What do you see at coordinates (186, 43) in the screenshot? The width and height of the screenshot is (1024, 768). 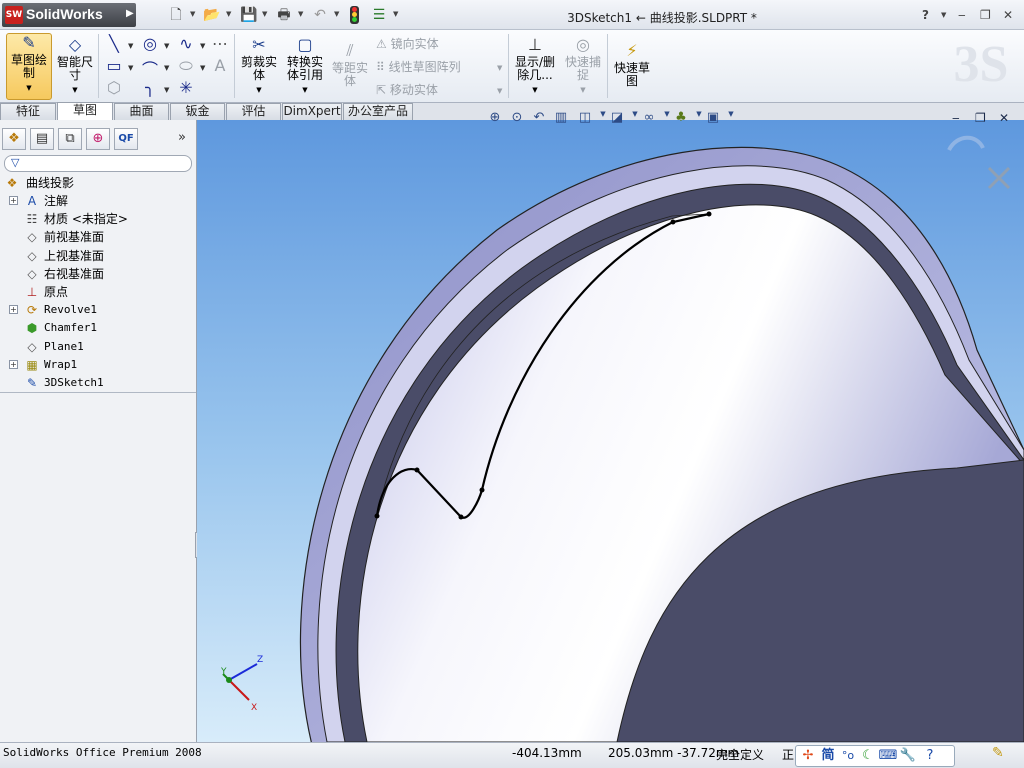 I see `spline-icon: ∿` at bounding box center [186, 43].